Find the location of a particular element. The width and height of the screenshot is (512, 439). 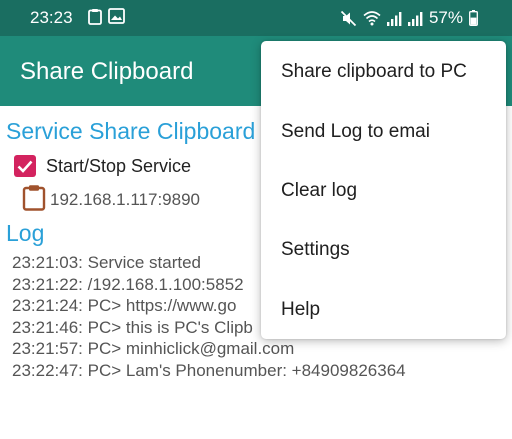

menu-item-send-log-to-email: Send Log to emai is located at coordinates (383, 132).